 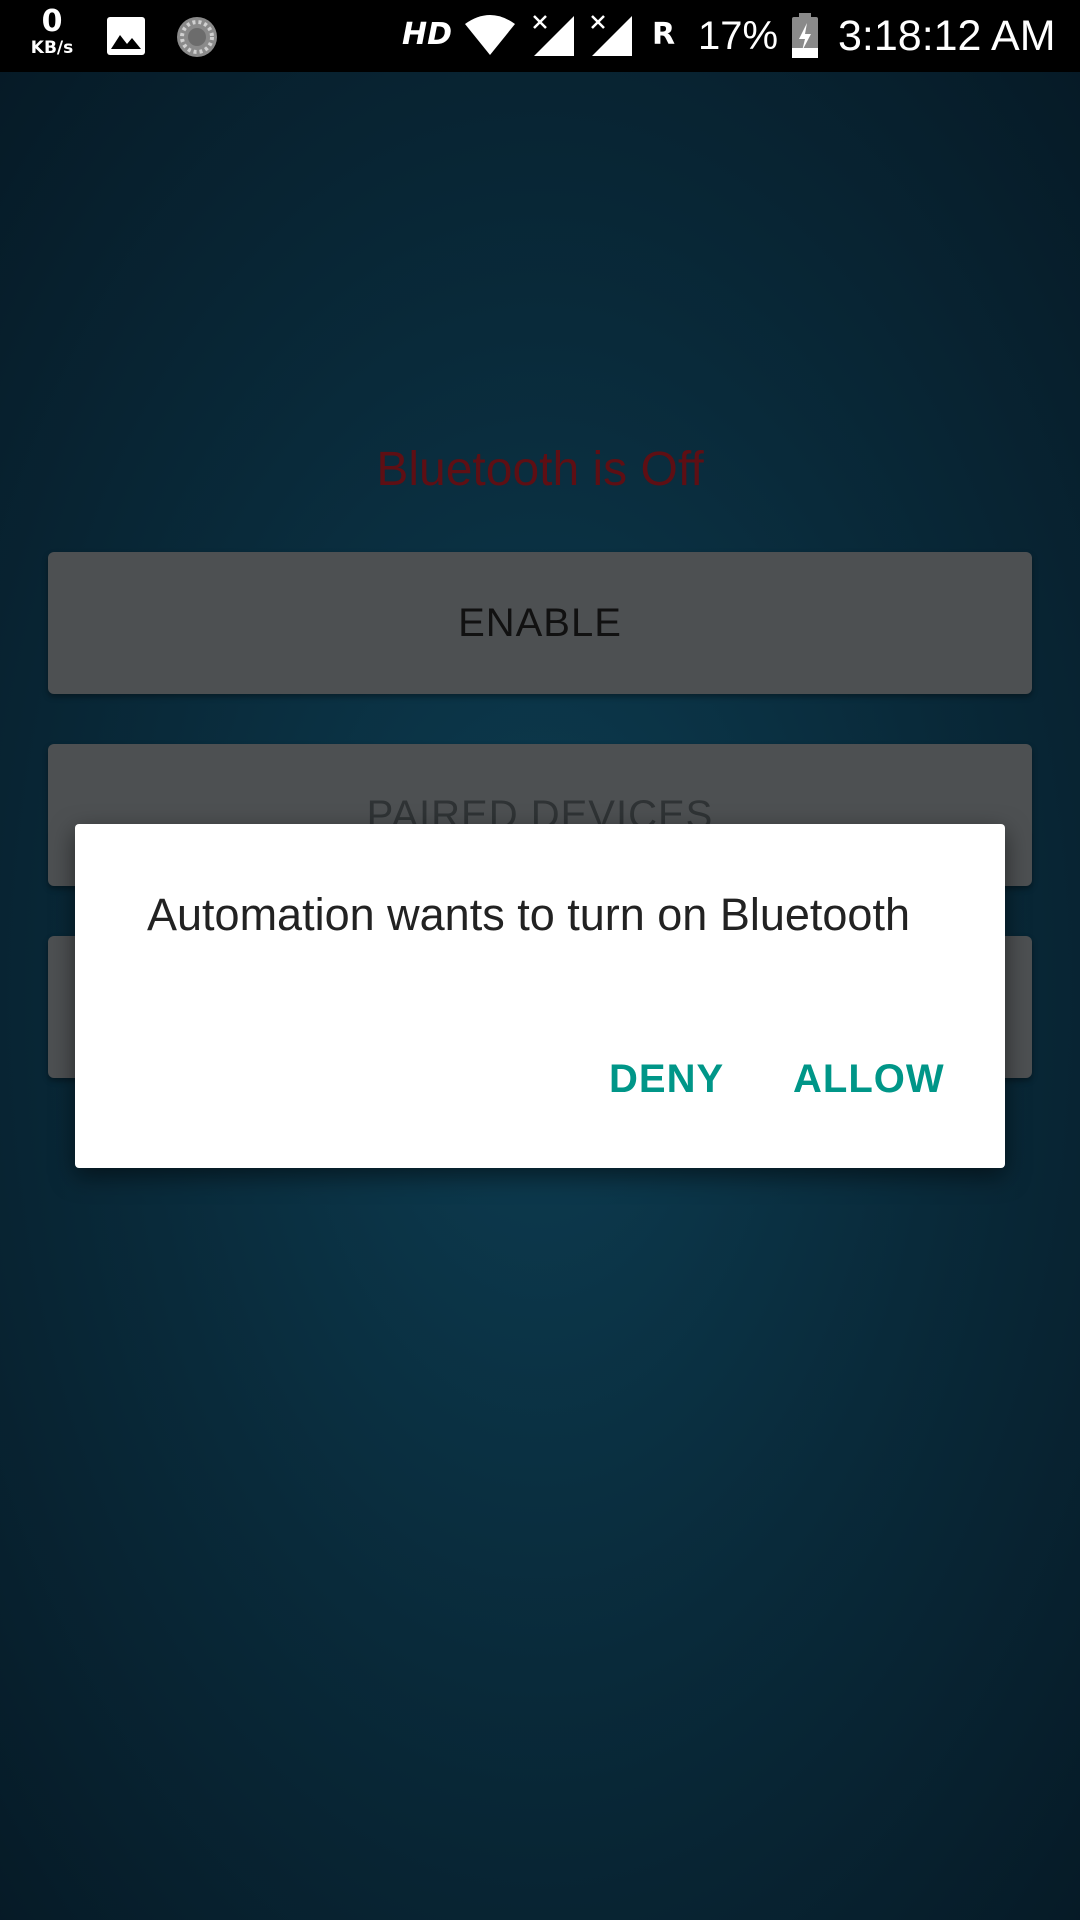 I want to click on roaming-badge: R, so click(x=664, y=34).